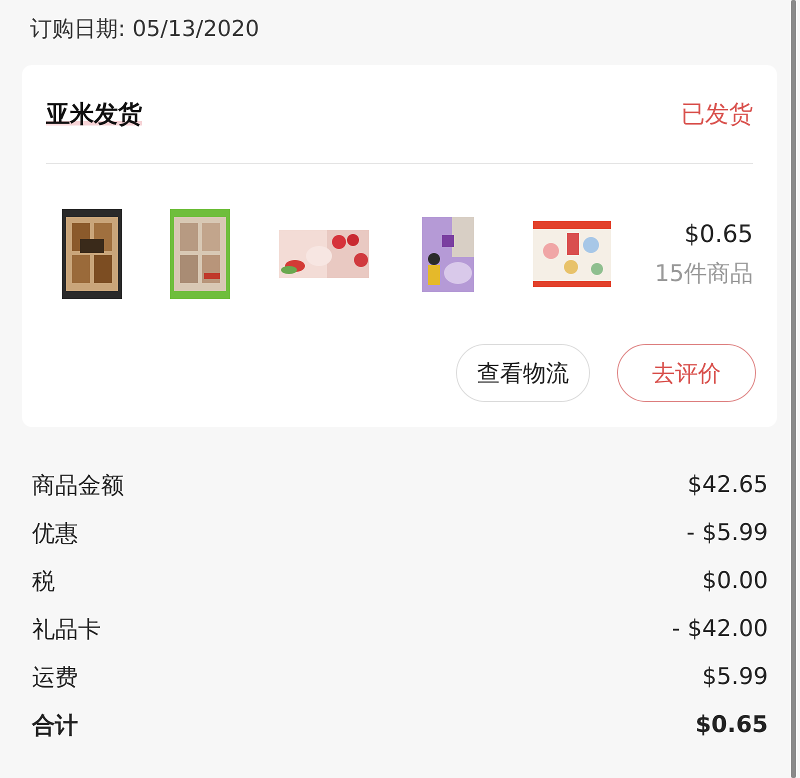  I want to click on summary-label: 礼品卡, so click(66, 630).